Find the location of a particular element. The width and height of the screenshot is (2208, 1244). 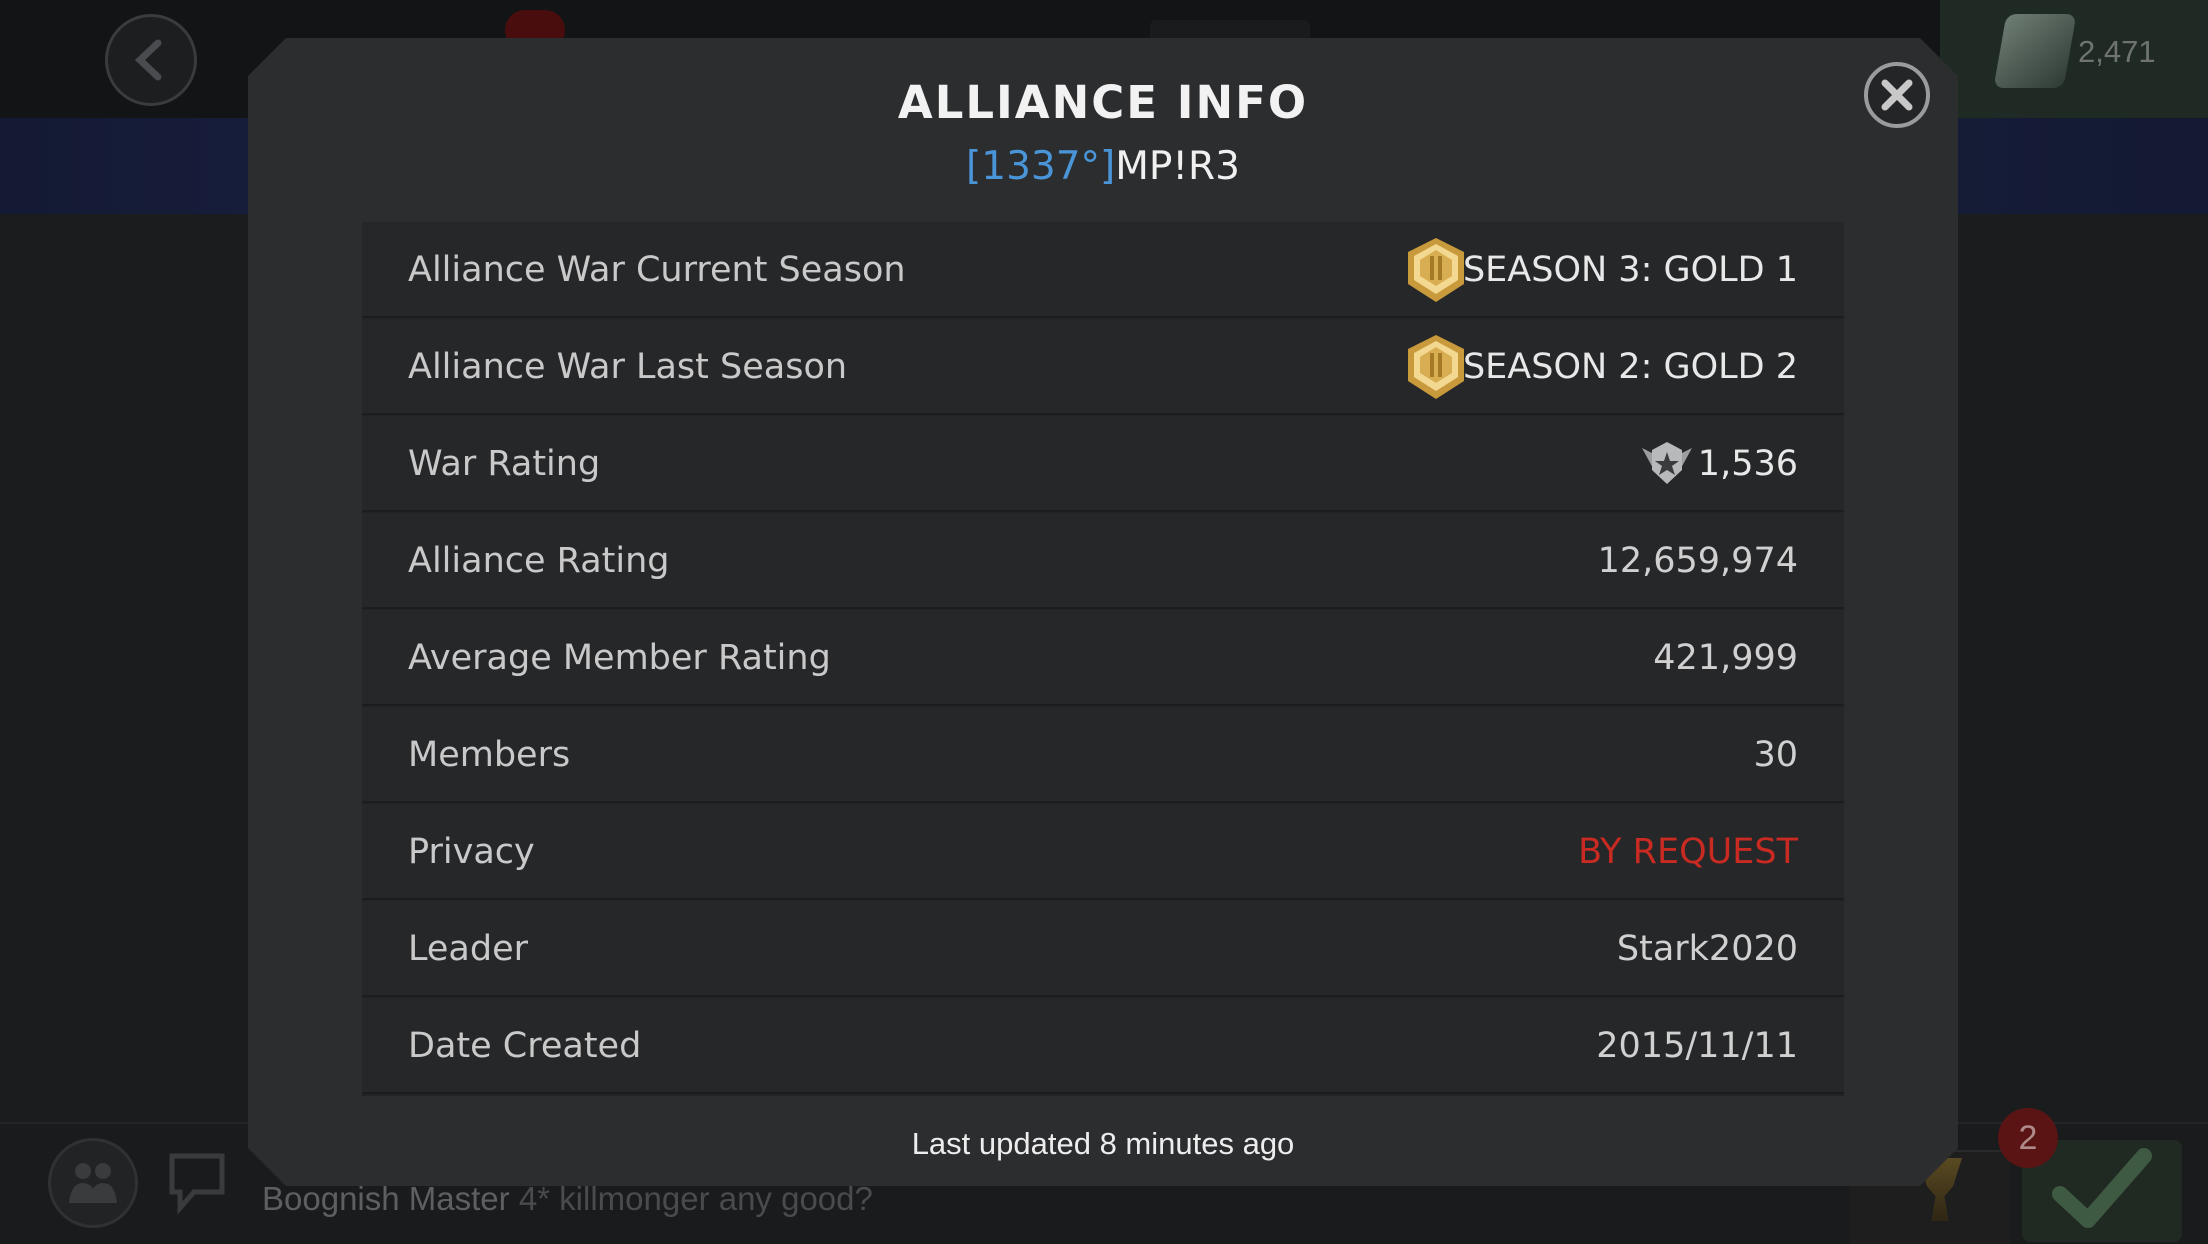

leader-name: Stark2020 is located at coordinates (1707, 949).